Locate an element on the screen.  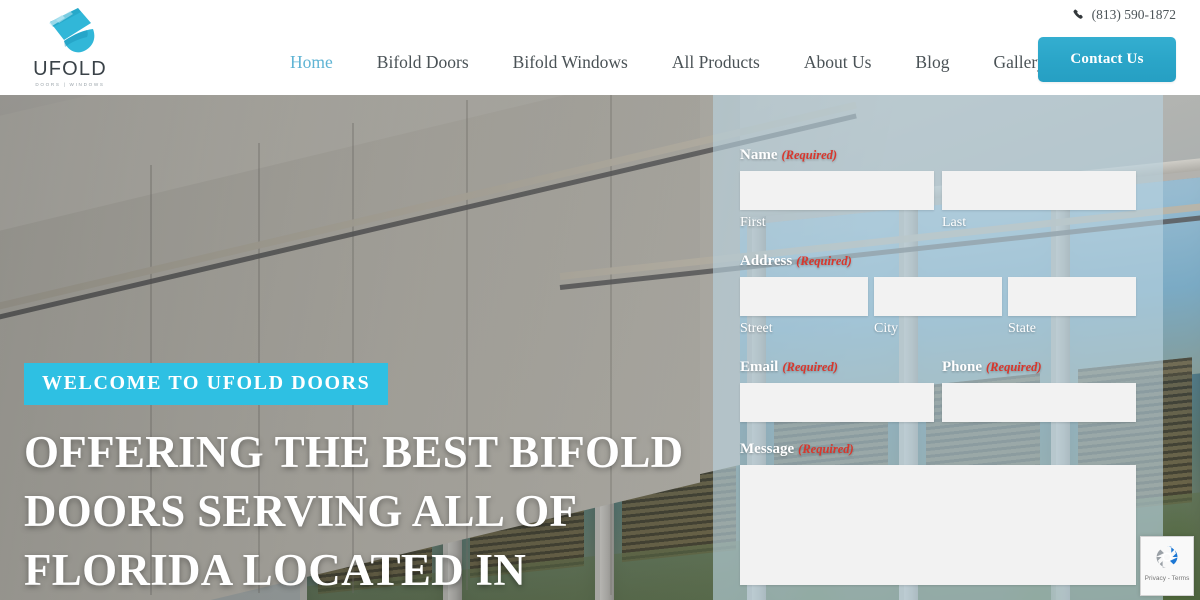
phone-label: Phone (Required) is located at coordinates (1039, 367).